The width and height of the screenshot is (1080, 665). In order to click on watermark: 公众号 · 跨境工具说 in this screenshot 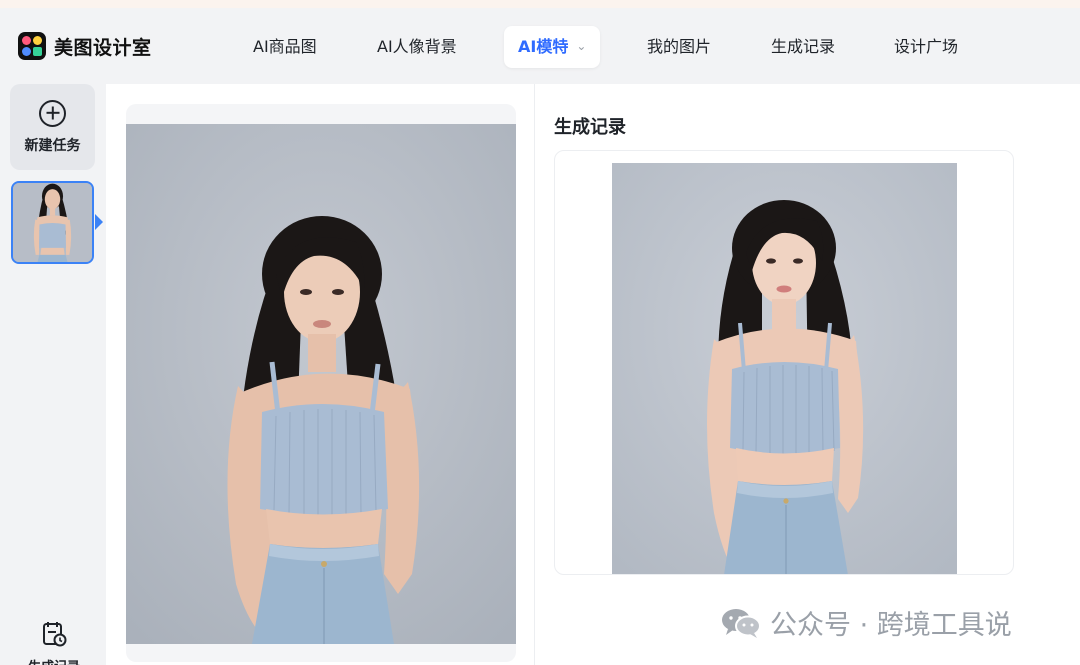, I will do `click(866, 622)`.